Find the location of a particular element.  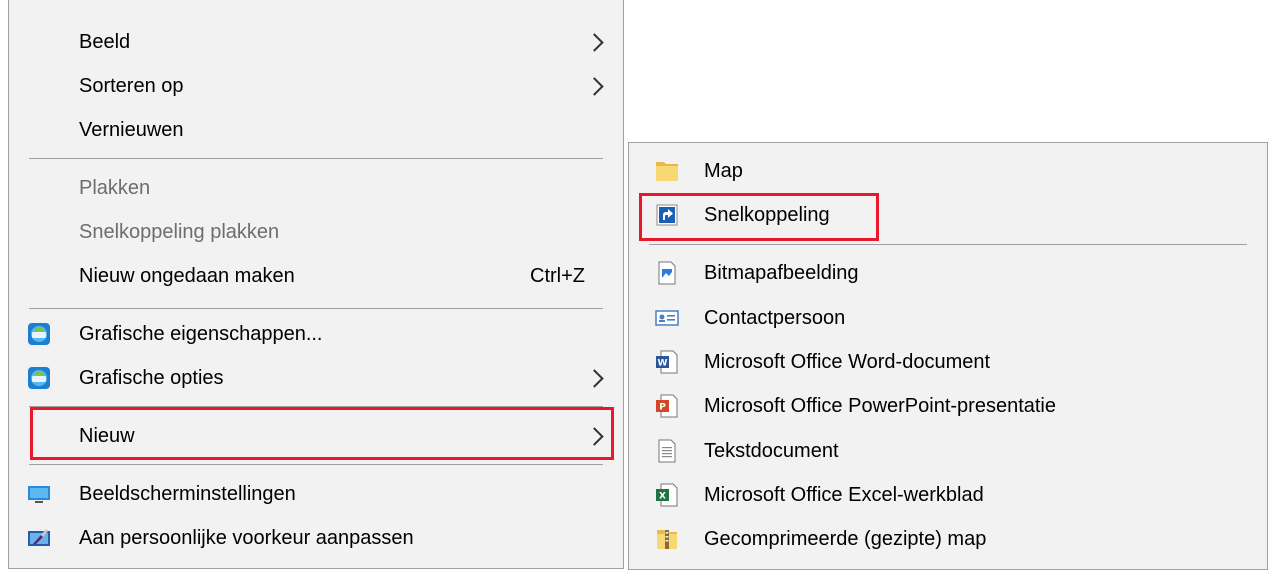

submenu-item-label: Gecomprimeerde (gezipte) map is located at coordinates (845, 538).